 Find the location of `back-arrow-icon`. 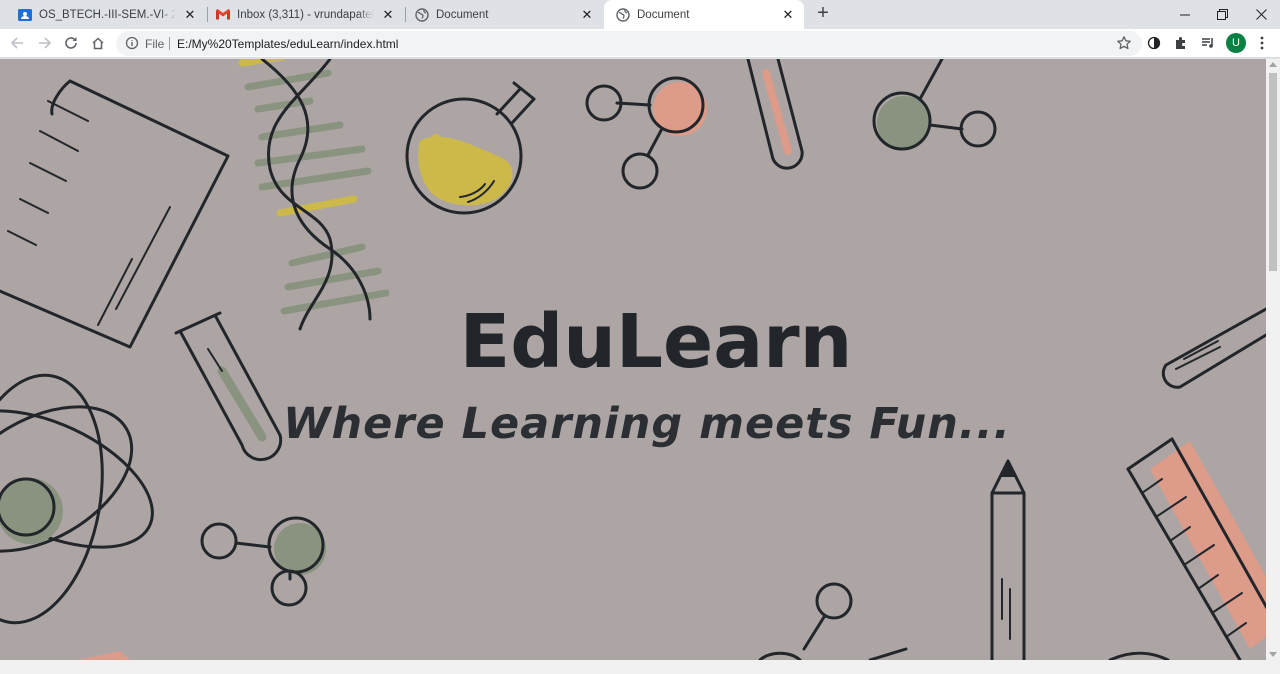

back-arrow-icon is located at coordinates (16, 43).